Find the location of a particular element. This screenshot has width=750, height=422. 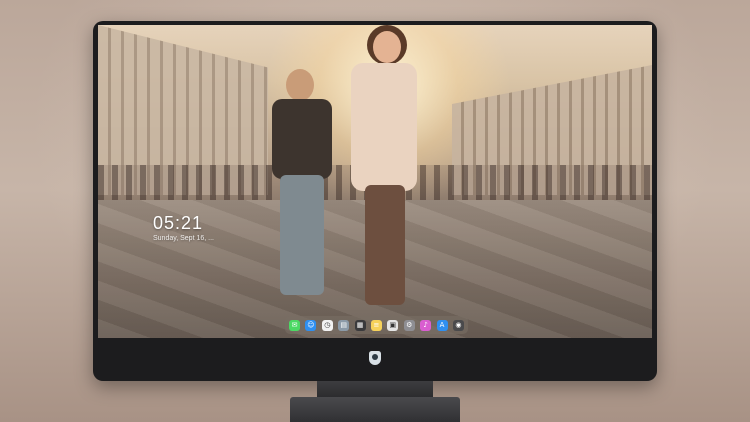

finder-icon: ☺ is located at coordinates (311, 325).